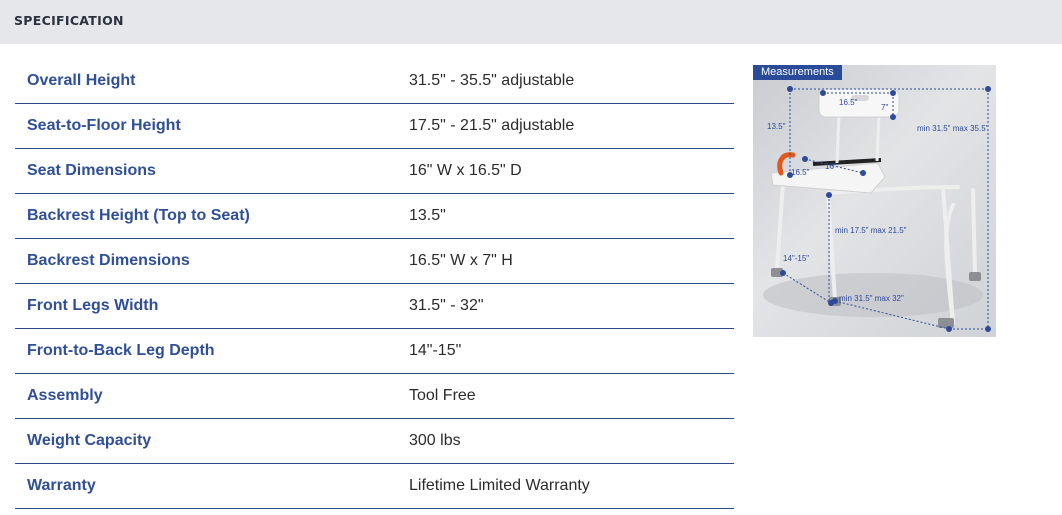 This screenshot has width=1062, height=515. I want to click on spec-label: Backrest Height (Top to Seat), so click(138, 215).